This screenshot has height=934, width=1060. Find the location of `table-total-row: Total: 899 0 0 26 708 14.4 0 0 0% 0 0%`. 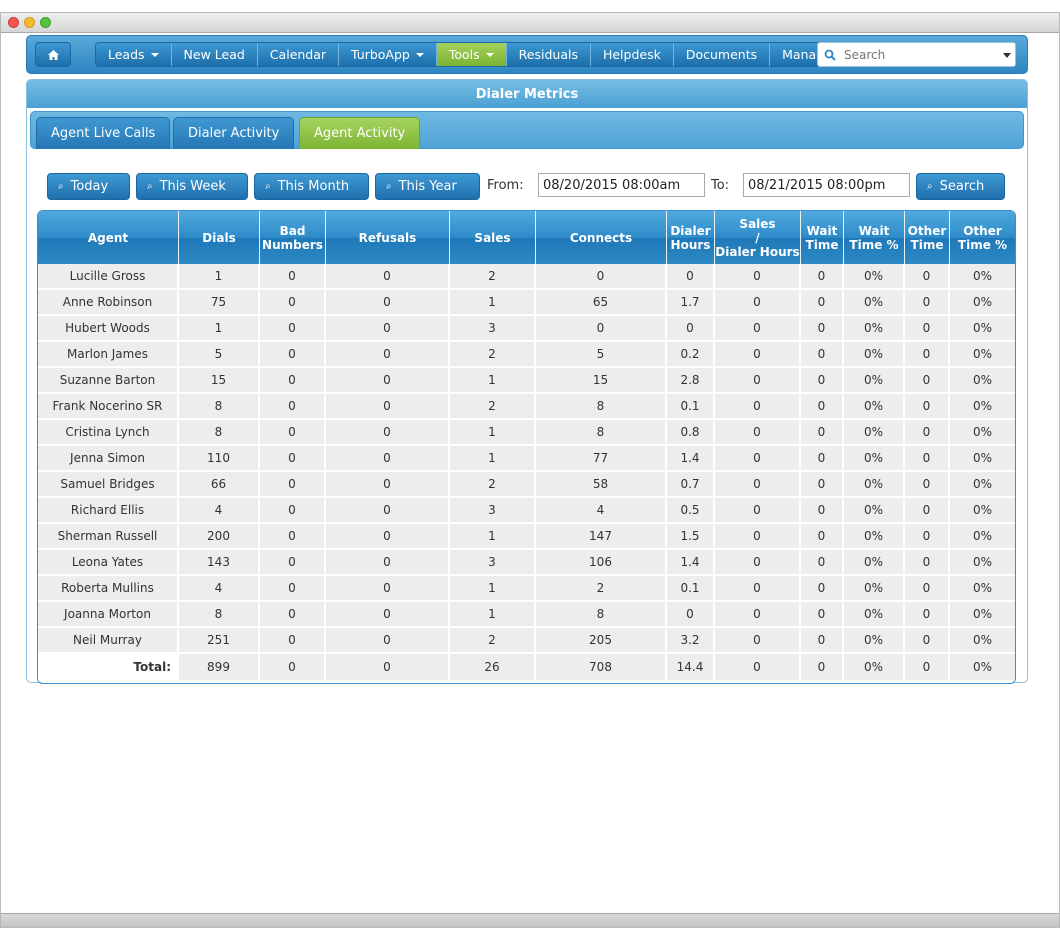

table-total-row: Total: 899 0 0 26 708 14.4 0 0 0% 0 0% is located at coordinates (526, 668).